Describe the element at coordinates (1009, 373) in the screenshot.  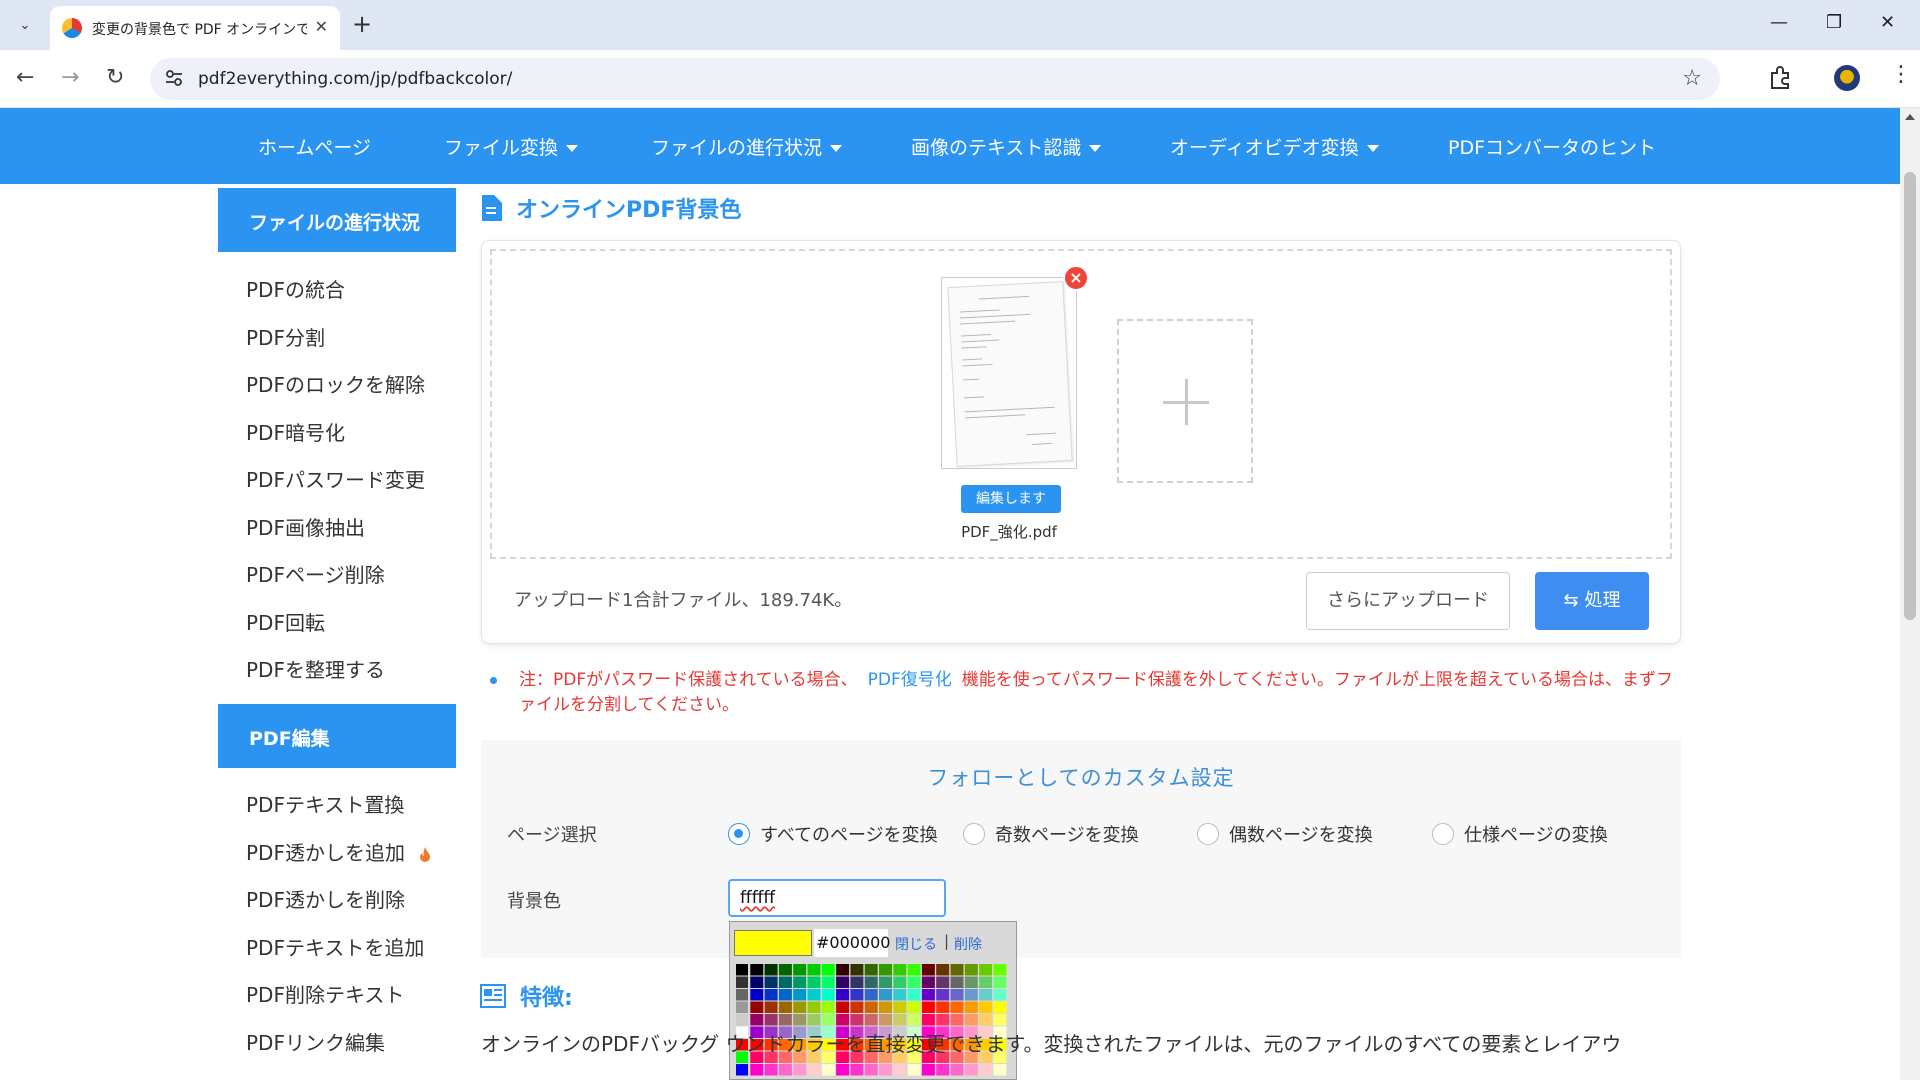
I see `pdf-thumbnail` at that location.